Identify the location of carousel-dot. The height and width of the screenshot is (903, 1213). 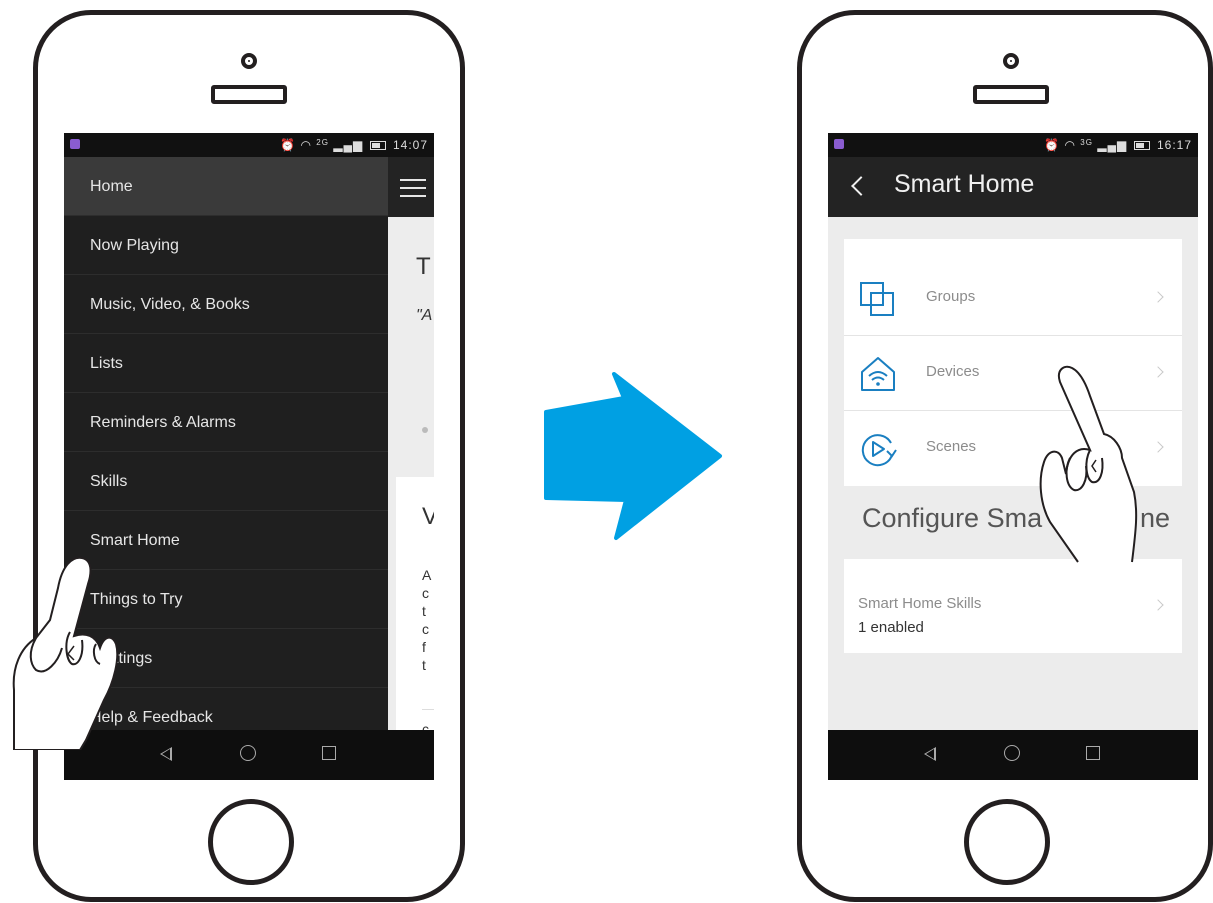
(425, 430).